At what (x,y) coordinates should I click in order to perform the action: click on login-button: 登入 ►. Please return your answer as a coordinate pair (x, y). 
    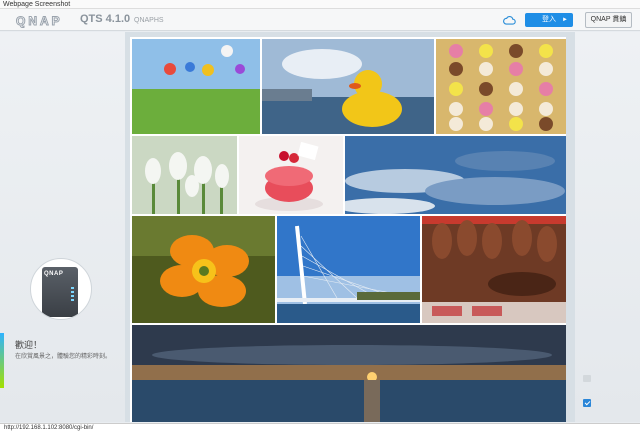
    Looking at the image, I should click on (549, 20).